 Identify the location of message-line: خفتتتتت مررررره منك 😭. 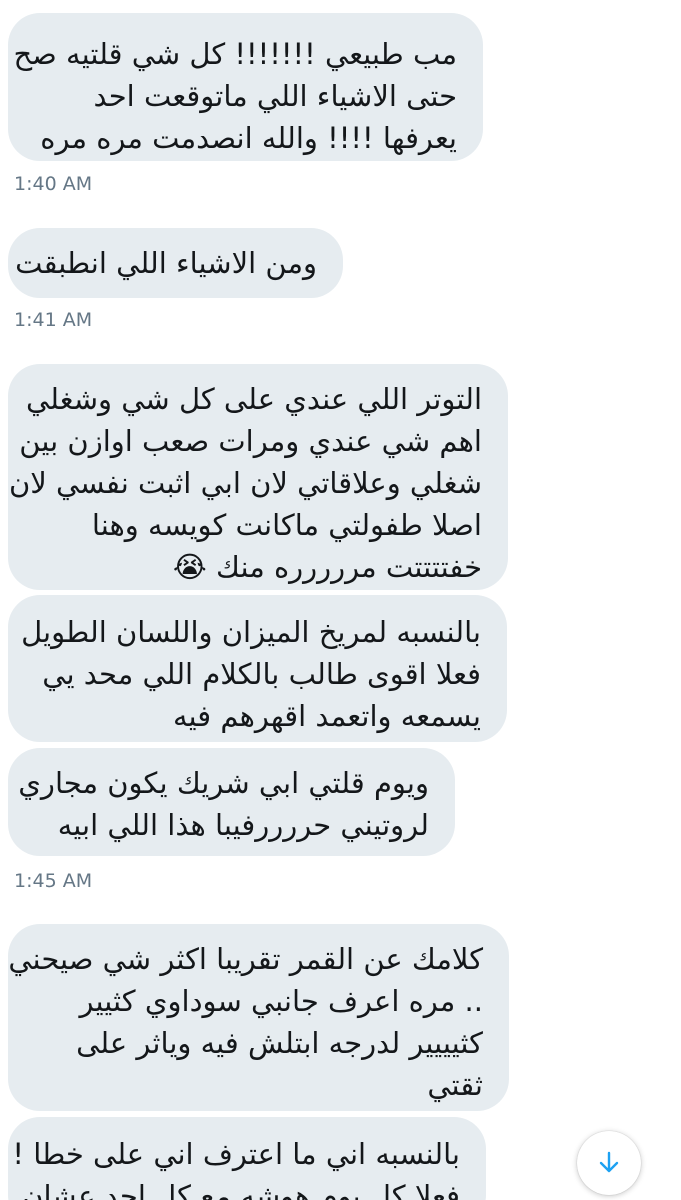
(327, 567).